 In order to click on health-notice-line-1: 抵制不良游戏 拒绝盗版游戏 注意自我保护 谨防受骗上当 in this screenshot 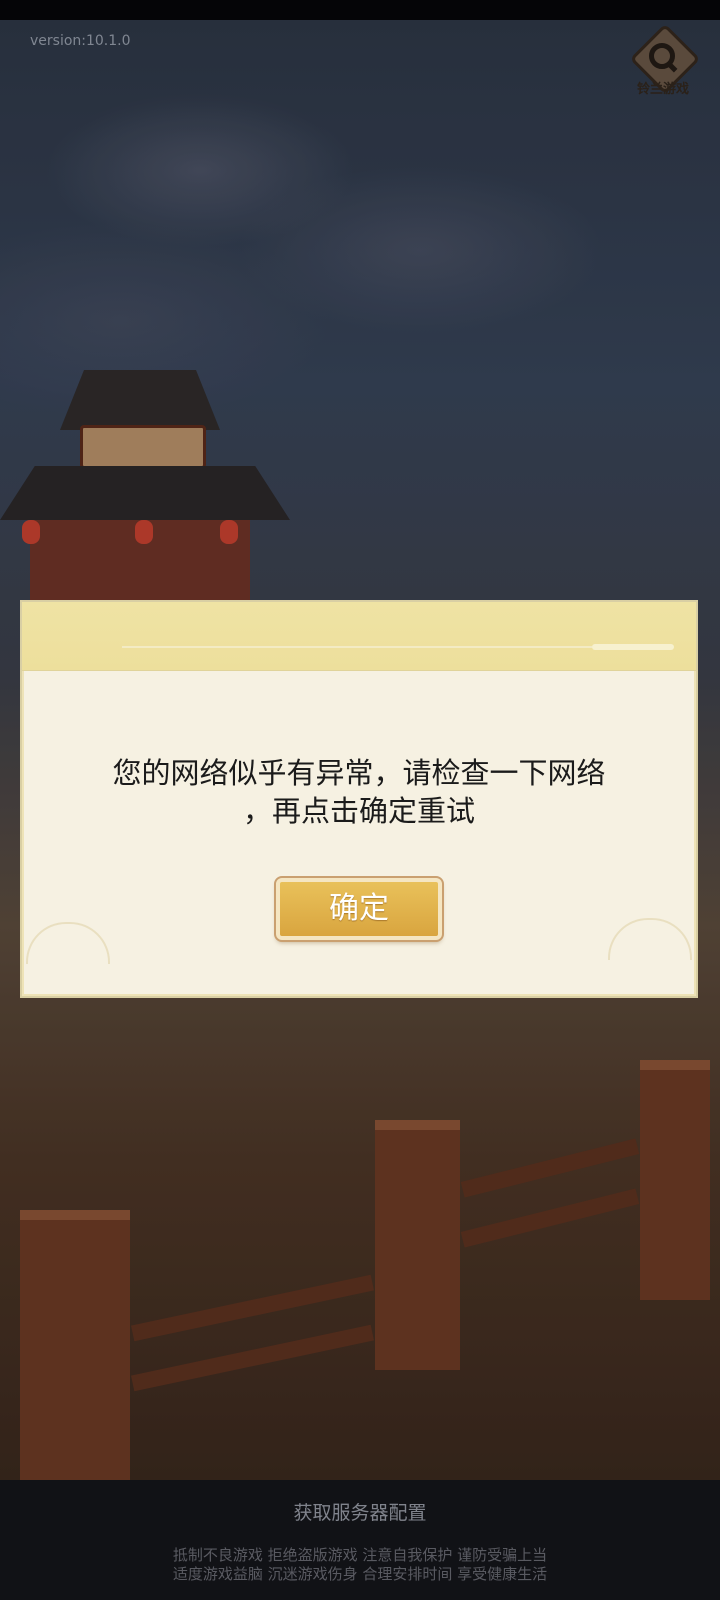, I will do `click(360, 1555)`.